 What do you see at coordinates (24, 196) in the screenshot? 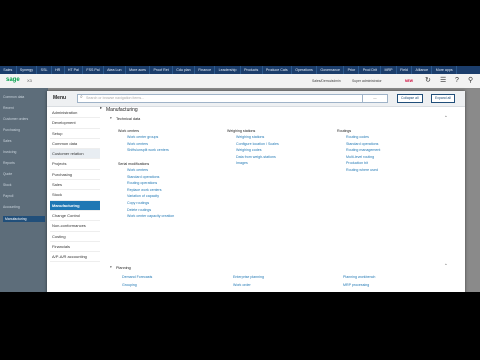
I see `sidebar-item: Payroll` at bounding box center [24, 196].